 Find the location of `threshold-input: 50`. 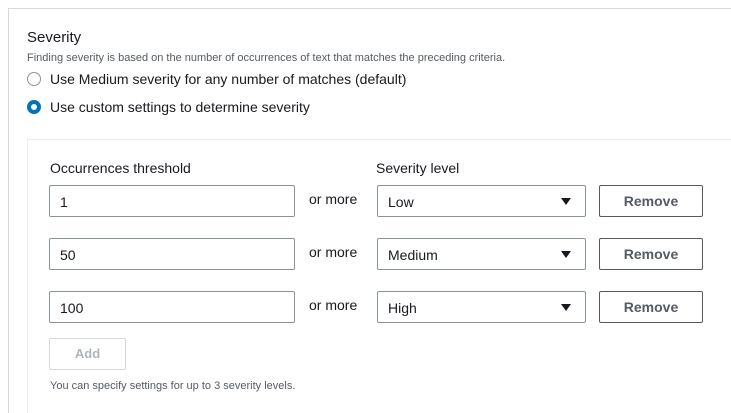

threshold-input: 50 is located at coordinates (172, 254).